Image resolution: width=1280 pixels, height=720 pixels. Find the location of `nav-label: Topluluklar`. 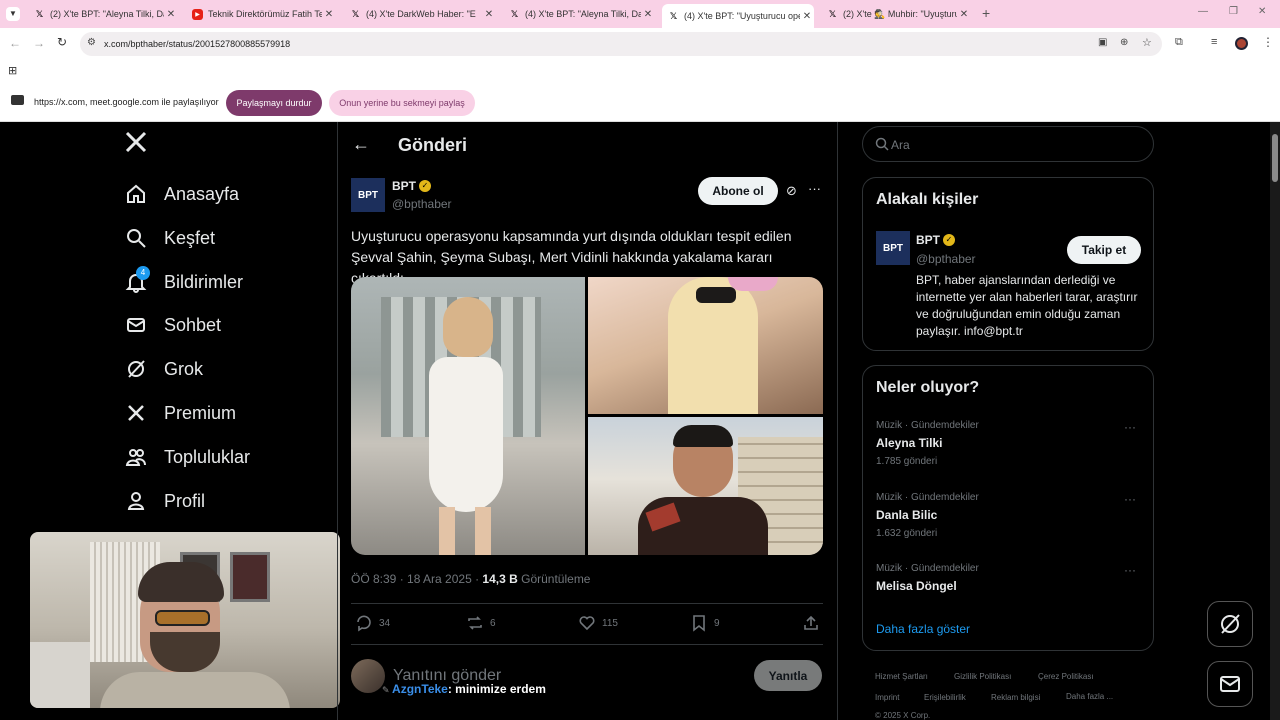

nav-label: Topluluklar is located at coordinates (207, 456).